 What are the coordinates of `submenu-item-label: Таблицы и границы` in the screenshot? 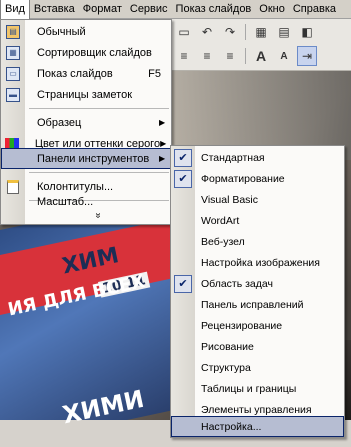 It's located at (249, 388).